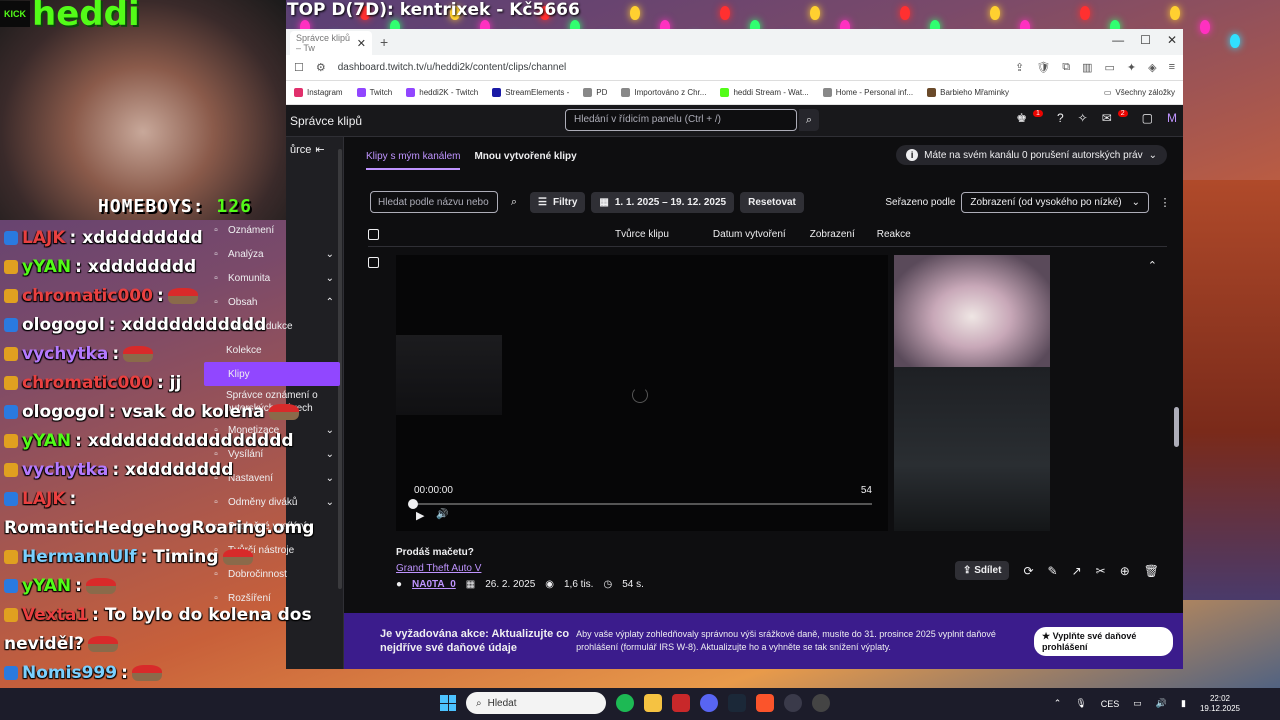  What do you see at coordinates (1077, 571) in the screenshot?
I see `open-external-icon: ↗` at bounding box center [1077, 571].